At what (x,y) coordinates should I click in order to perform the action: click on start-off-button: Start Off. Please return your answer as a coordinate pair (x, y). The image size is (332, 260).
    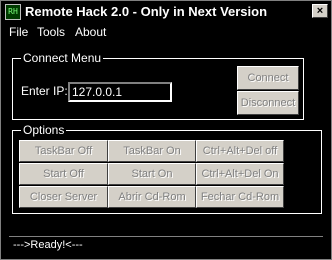
    Looking at the image, I should click on (63, 174).